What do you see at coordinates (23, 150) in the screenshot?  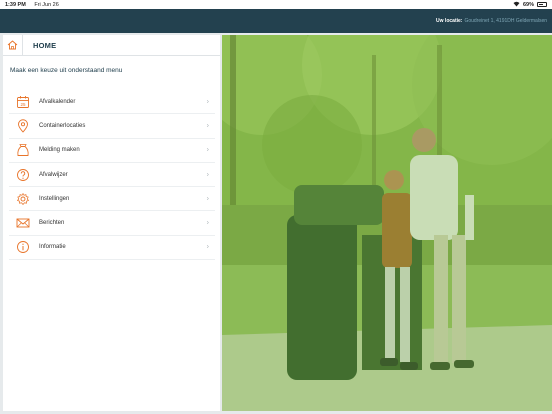 I see `bag-icon` at bounding box center [23, 150].